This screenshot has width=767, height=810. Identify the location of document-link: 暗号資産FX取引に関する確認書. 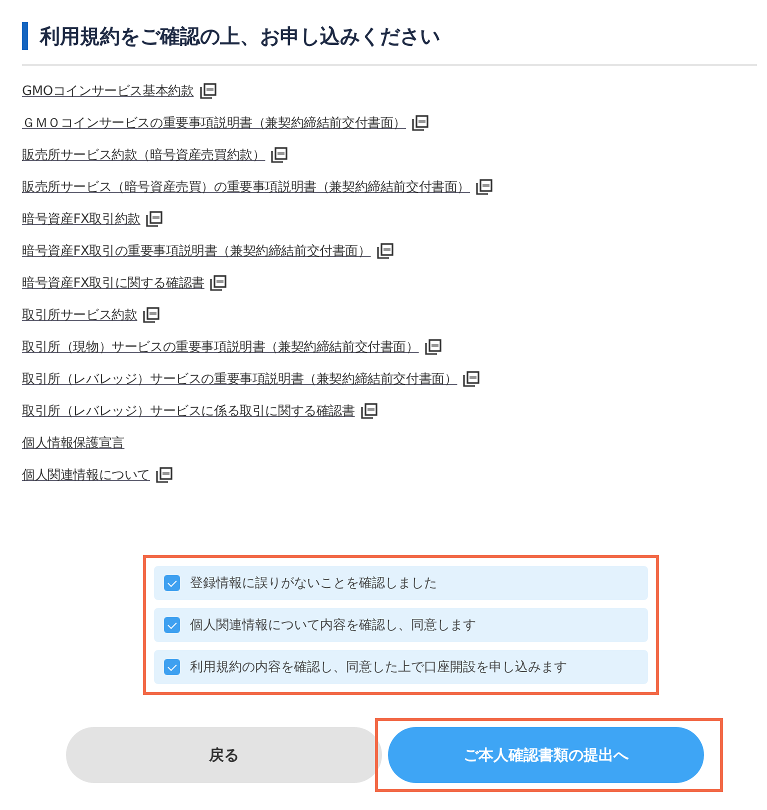
(113, 283).